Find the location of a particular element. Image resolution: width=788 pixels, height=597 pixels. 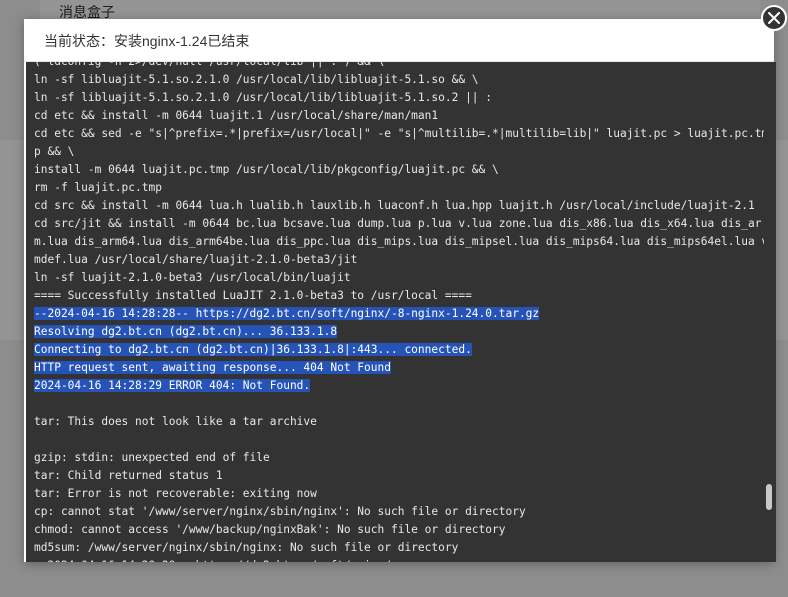

close-icon is located at coordinates (774, 18).